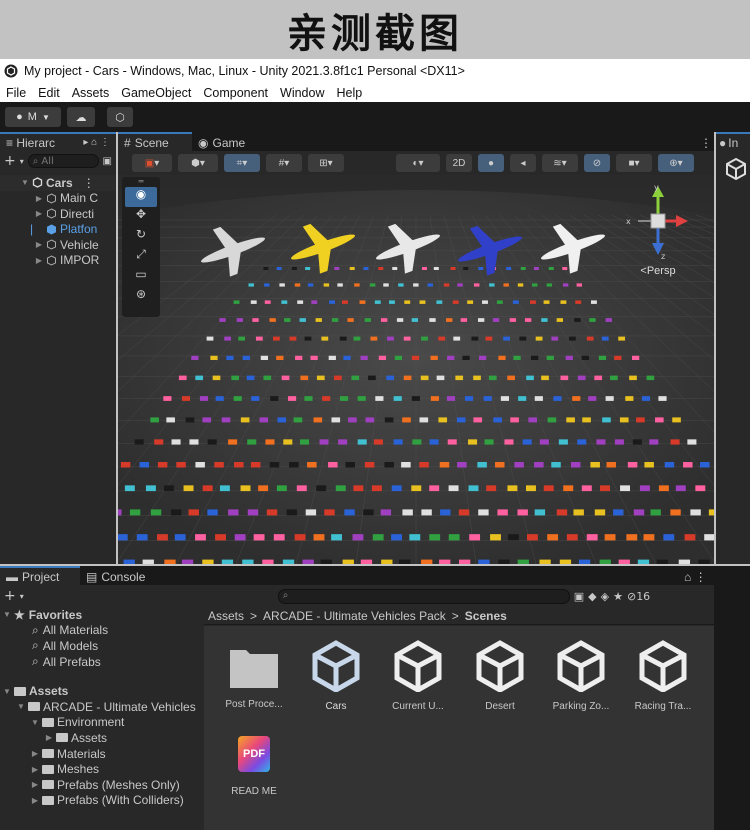 The width and height of the screenshot is (750, 830). Describe the element at coordinates (16, 93) in the screenshot. I see `menu-file: File` at that location.